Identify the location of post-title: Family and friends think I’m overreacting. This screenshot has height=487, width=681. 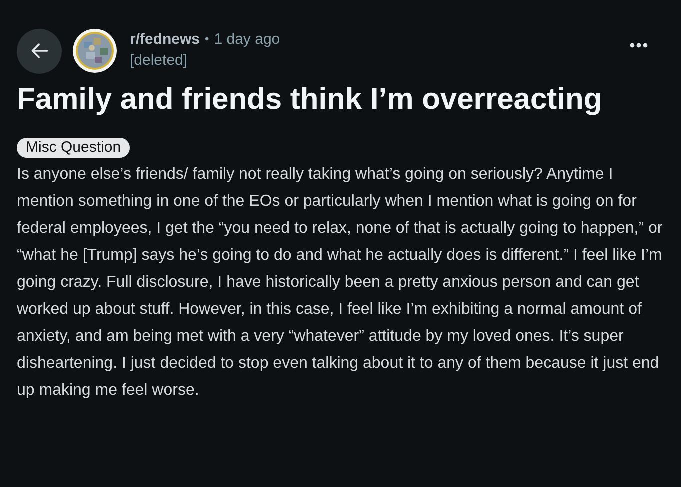
(310, 100).